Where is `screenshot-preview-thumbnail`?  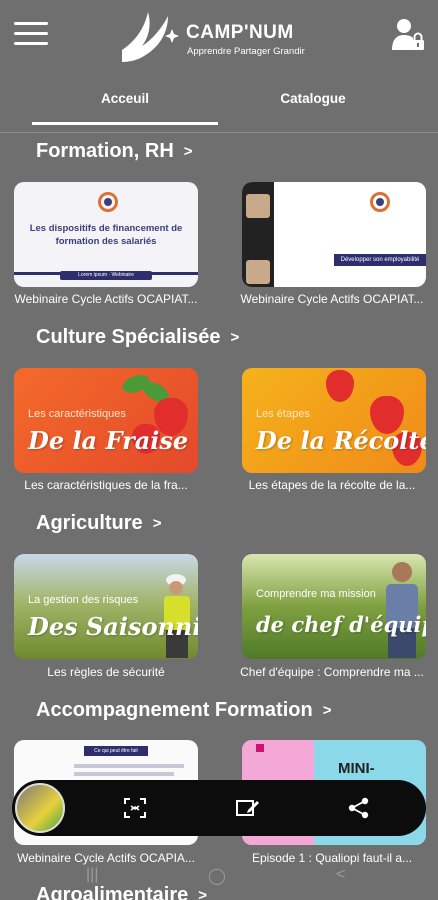
screenshot-preview-thumbnail is located at coordinates (40, 808).